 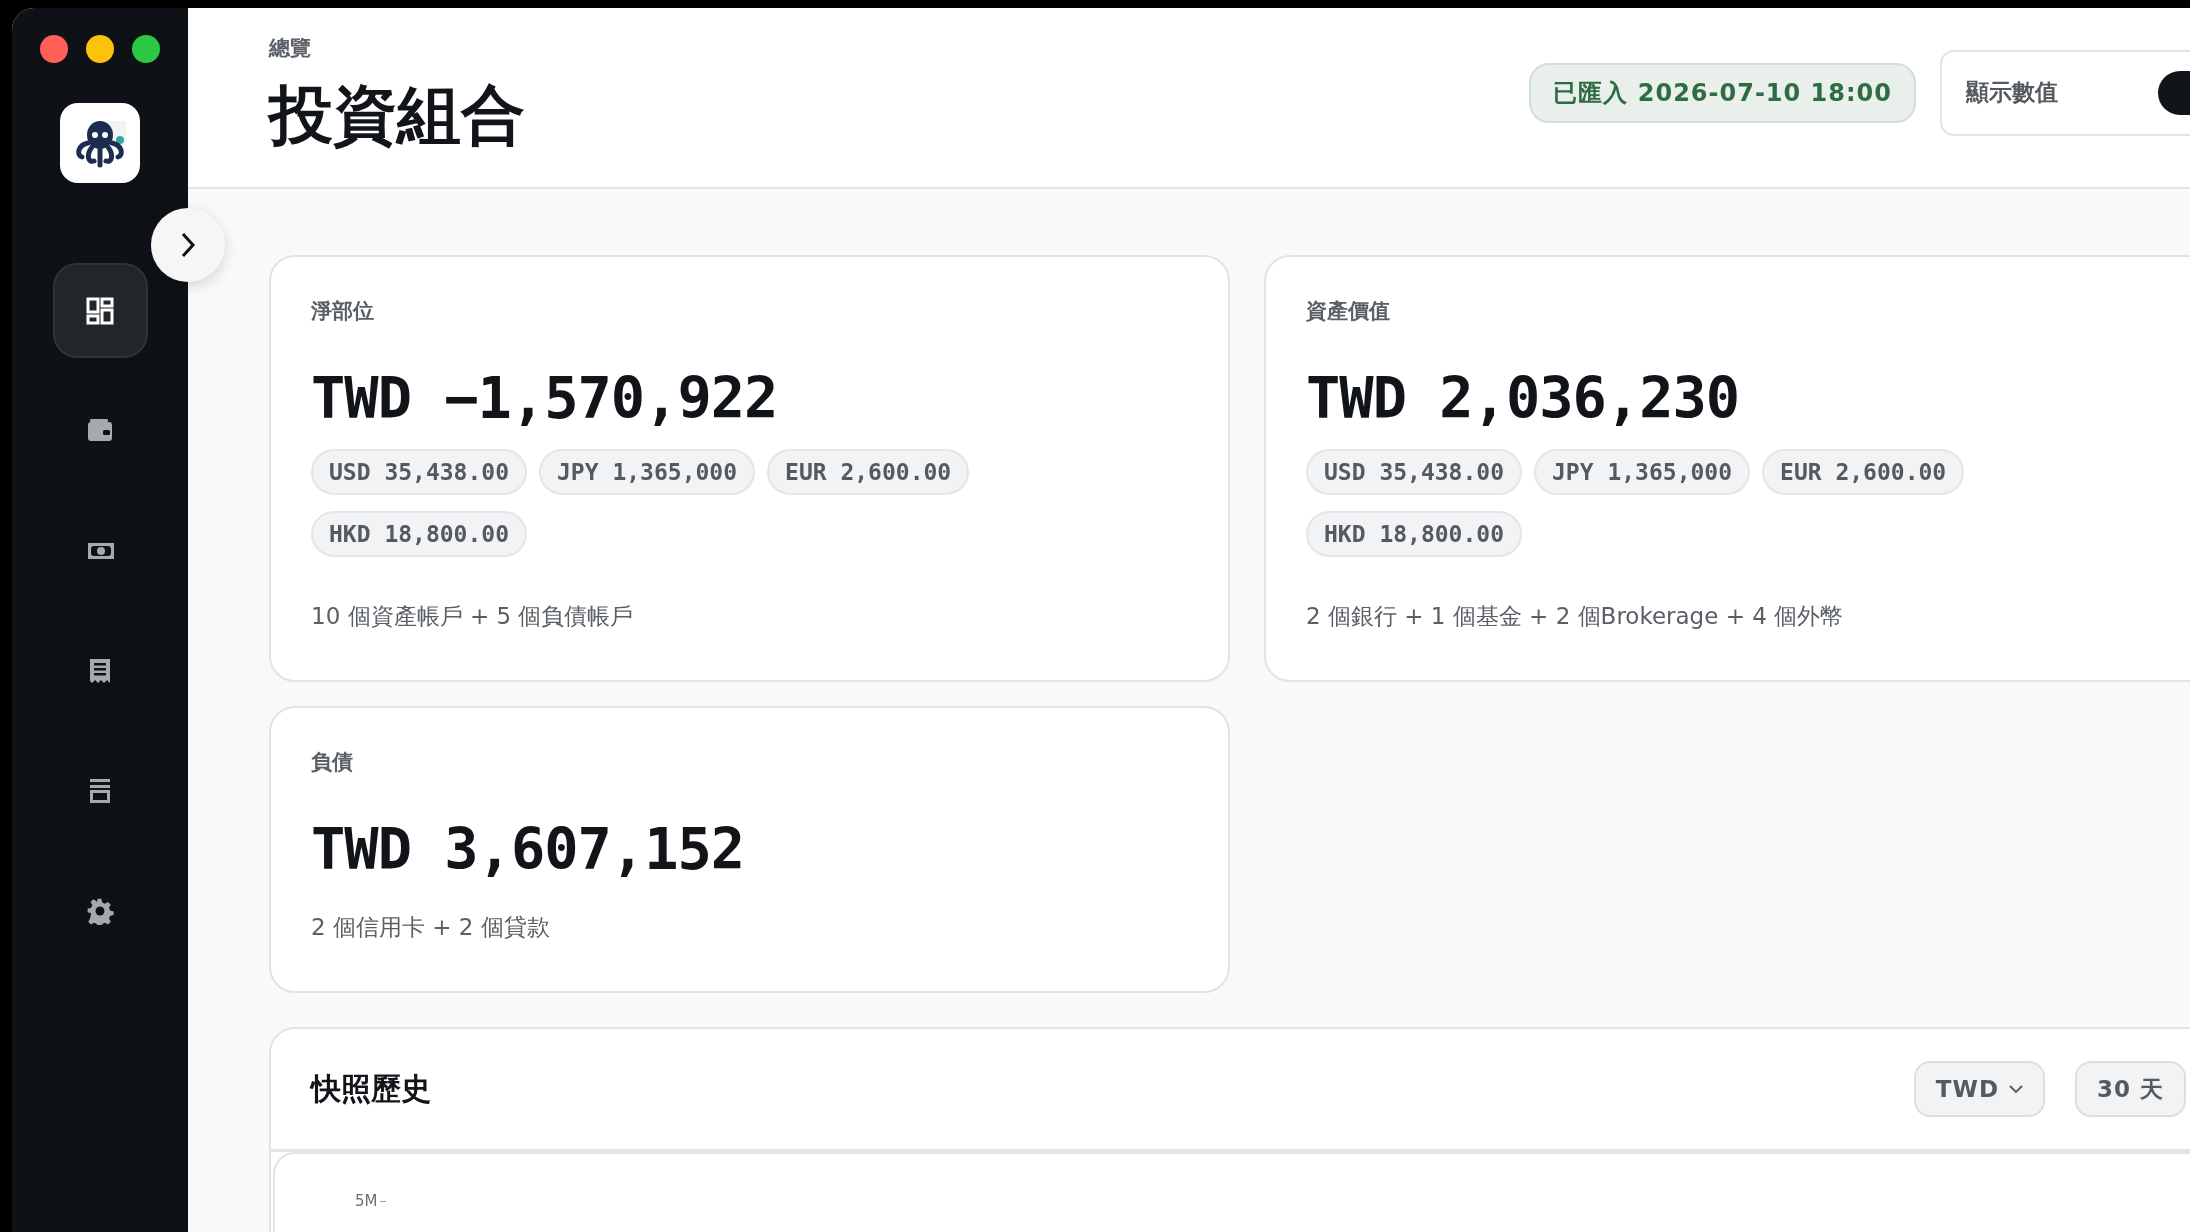 What do you see at coordinates (545, 398) in the screenshot?
I see `amount-value: TWD −1,570,922` at bounding box center [545, 398].